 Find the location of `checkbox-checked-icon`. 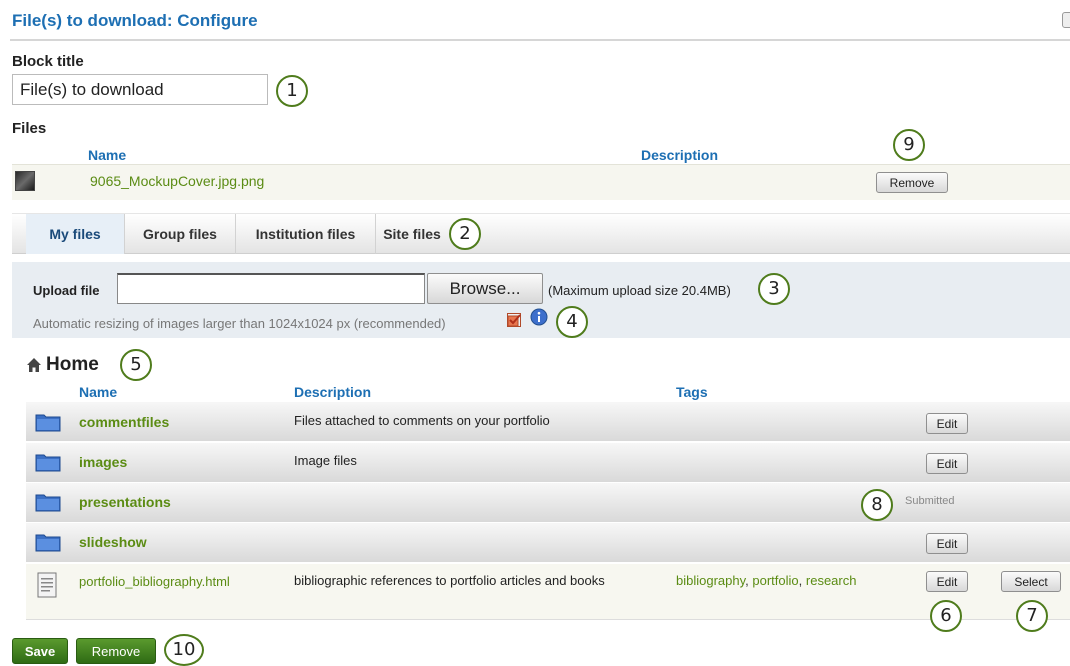

checkbox-checked-icon is located at coordinates (514, 320).